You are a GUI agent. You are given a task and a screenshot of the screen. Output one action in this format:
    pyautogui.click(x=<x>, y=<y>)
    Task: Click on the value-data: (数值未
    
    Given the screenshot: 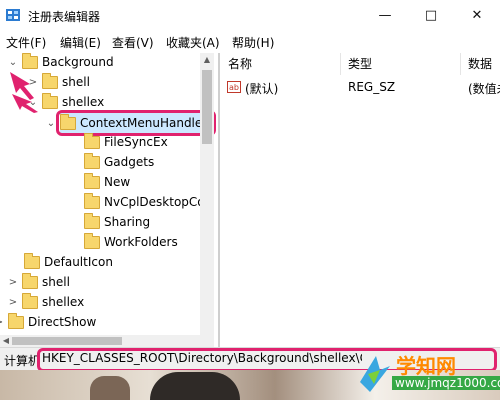 What is the action you would take?
    pyautogui.click(x=484, y=89)
    